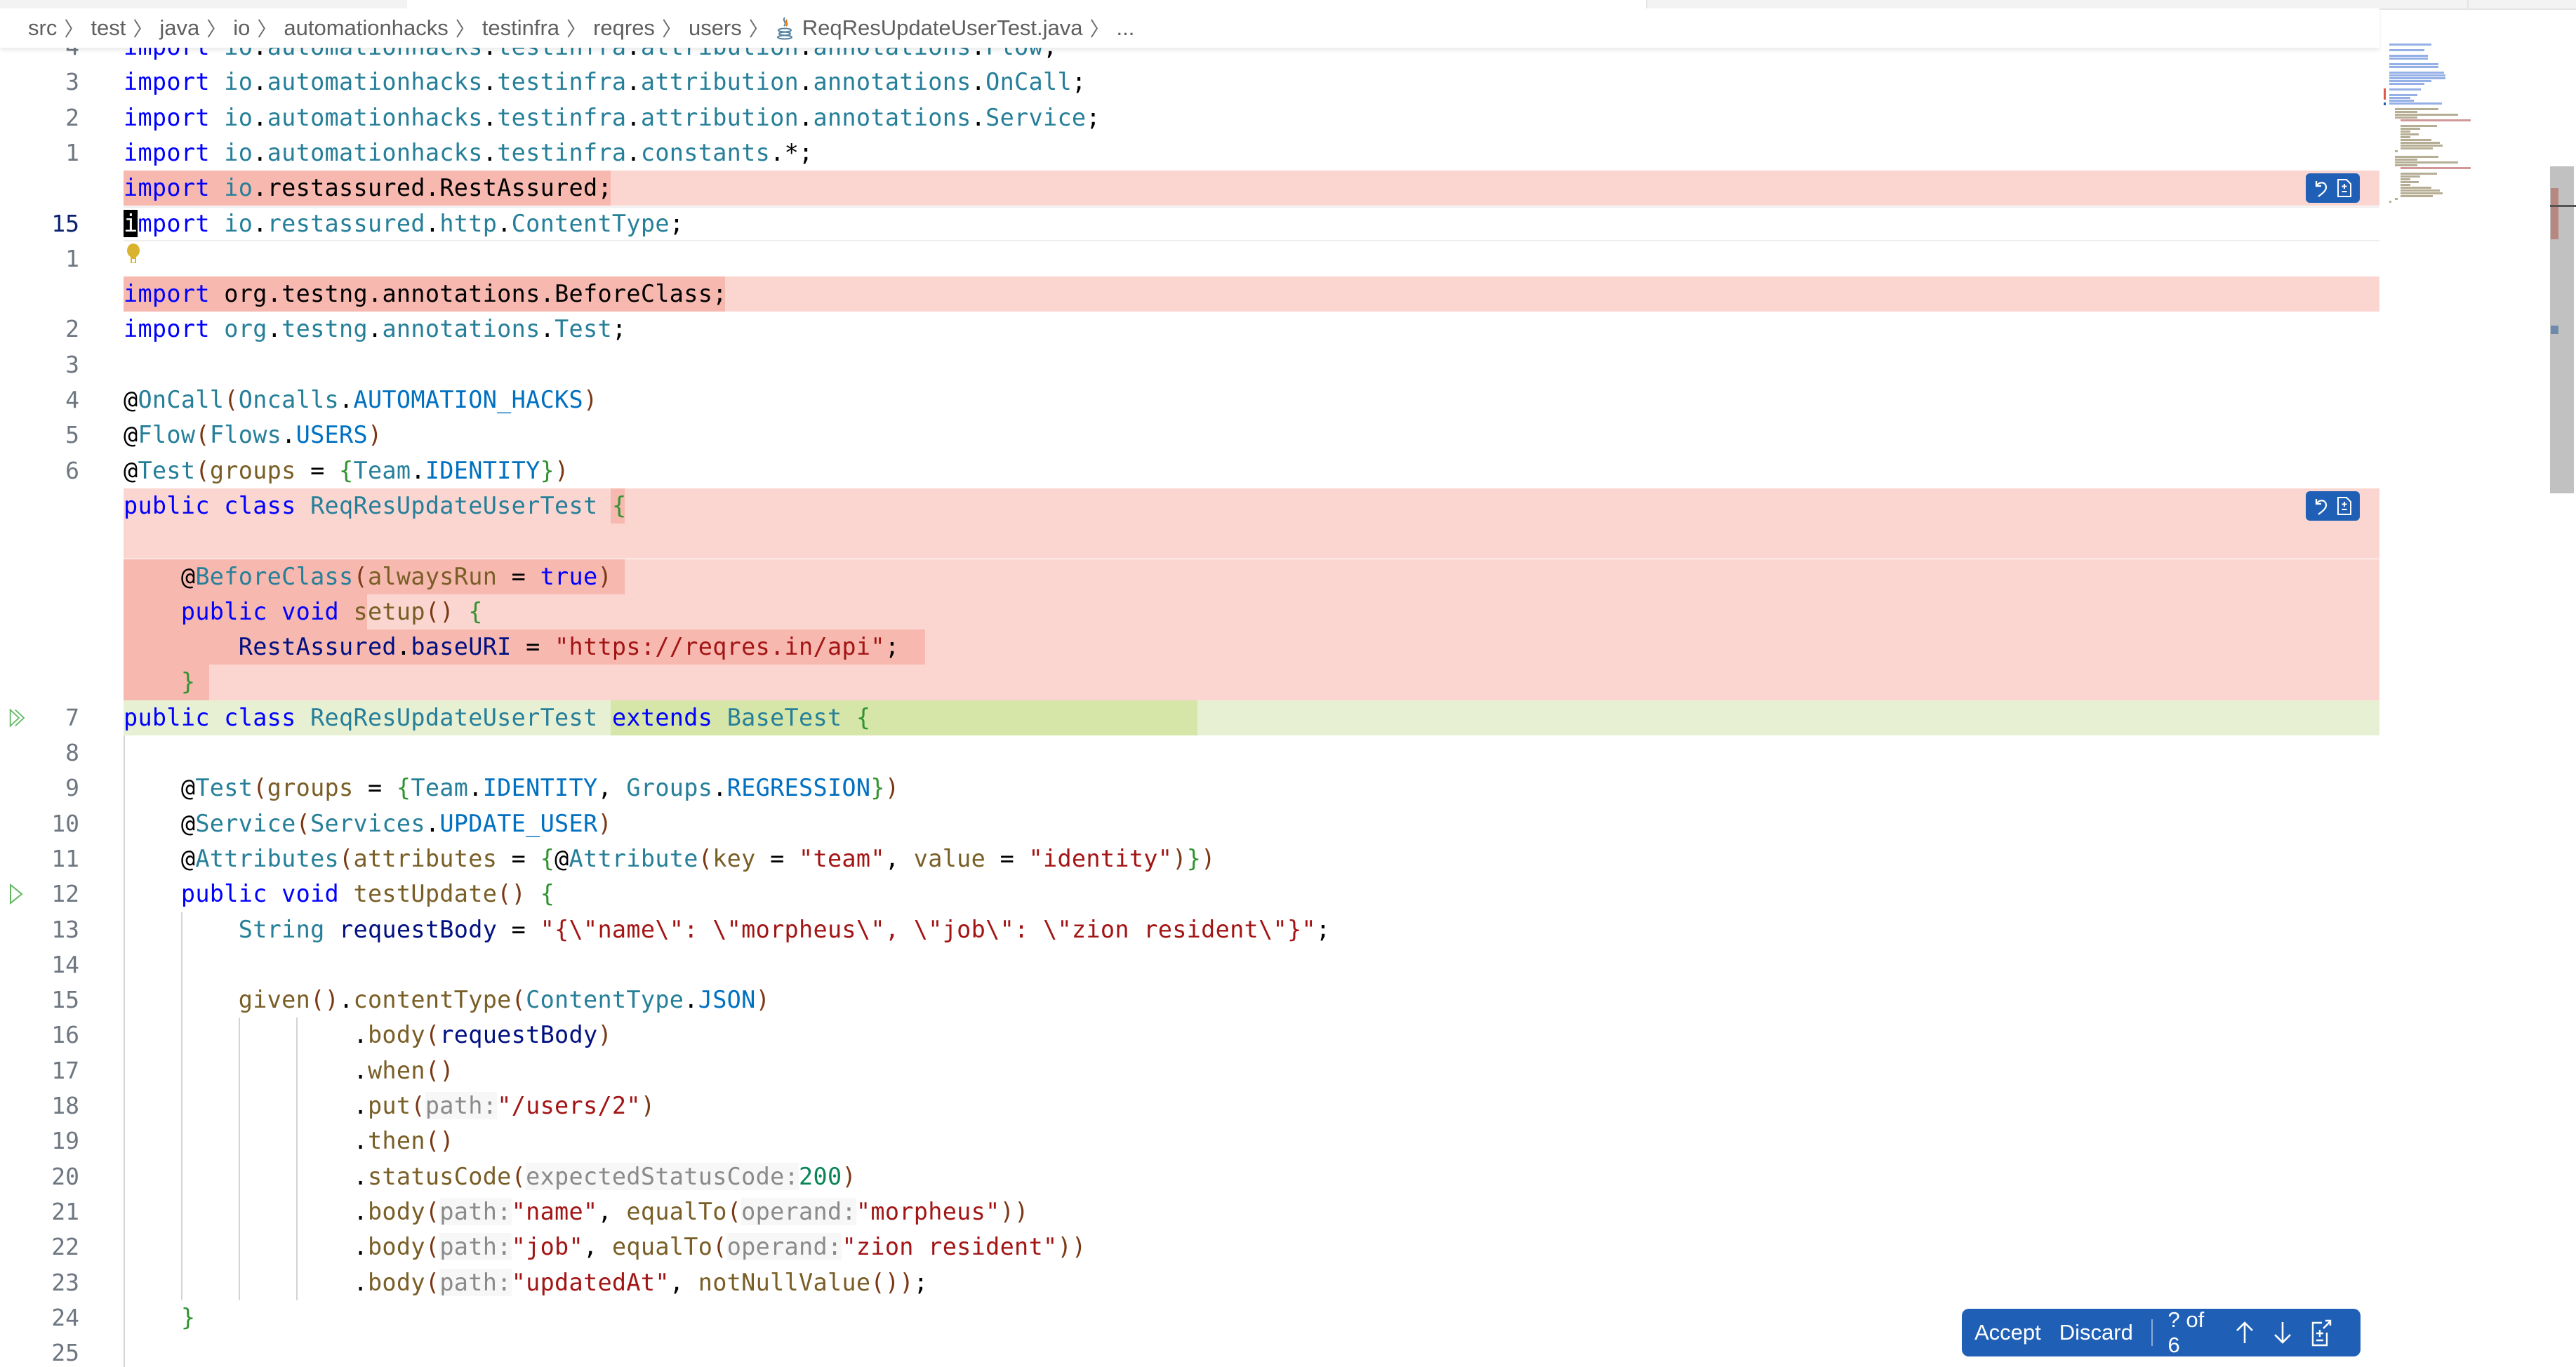  I want to click on code-line: .when(), so click(289, 1070).